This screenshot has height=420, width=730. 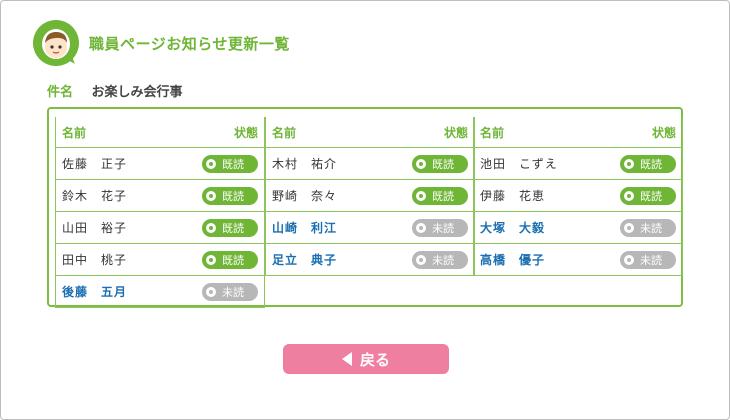 What do you see at coordinates (189, 43) in the screenshot?
I see `page-title: 職員ページお知らせ更新一覧` at bounding box center [189, 43].